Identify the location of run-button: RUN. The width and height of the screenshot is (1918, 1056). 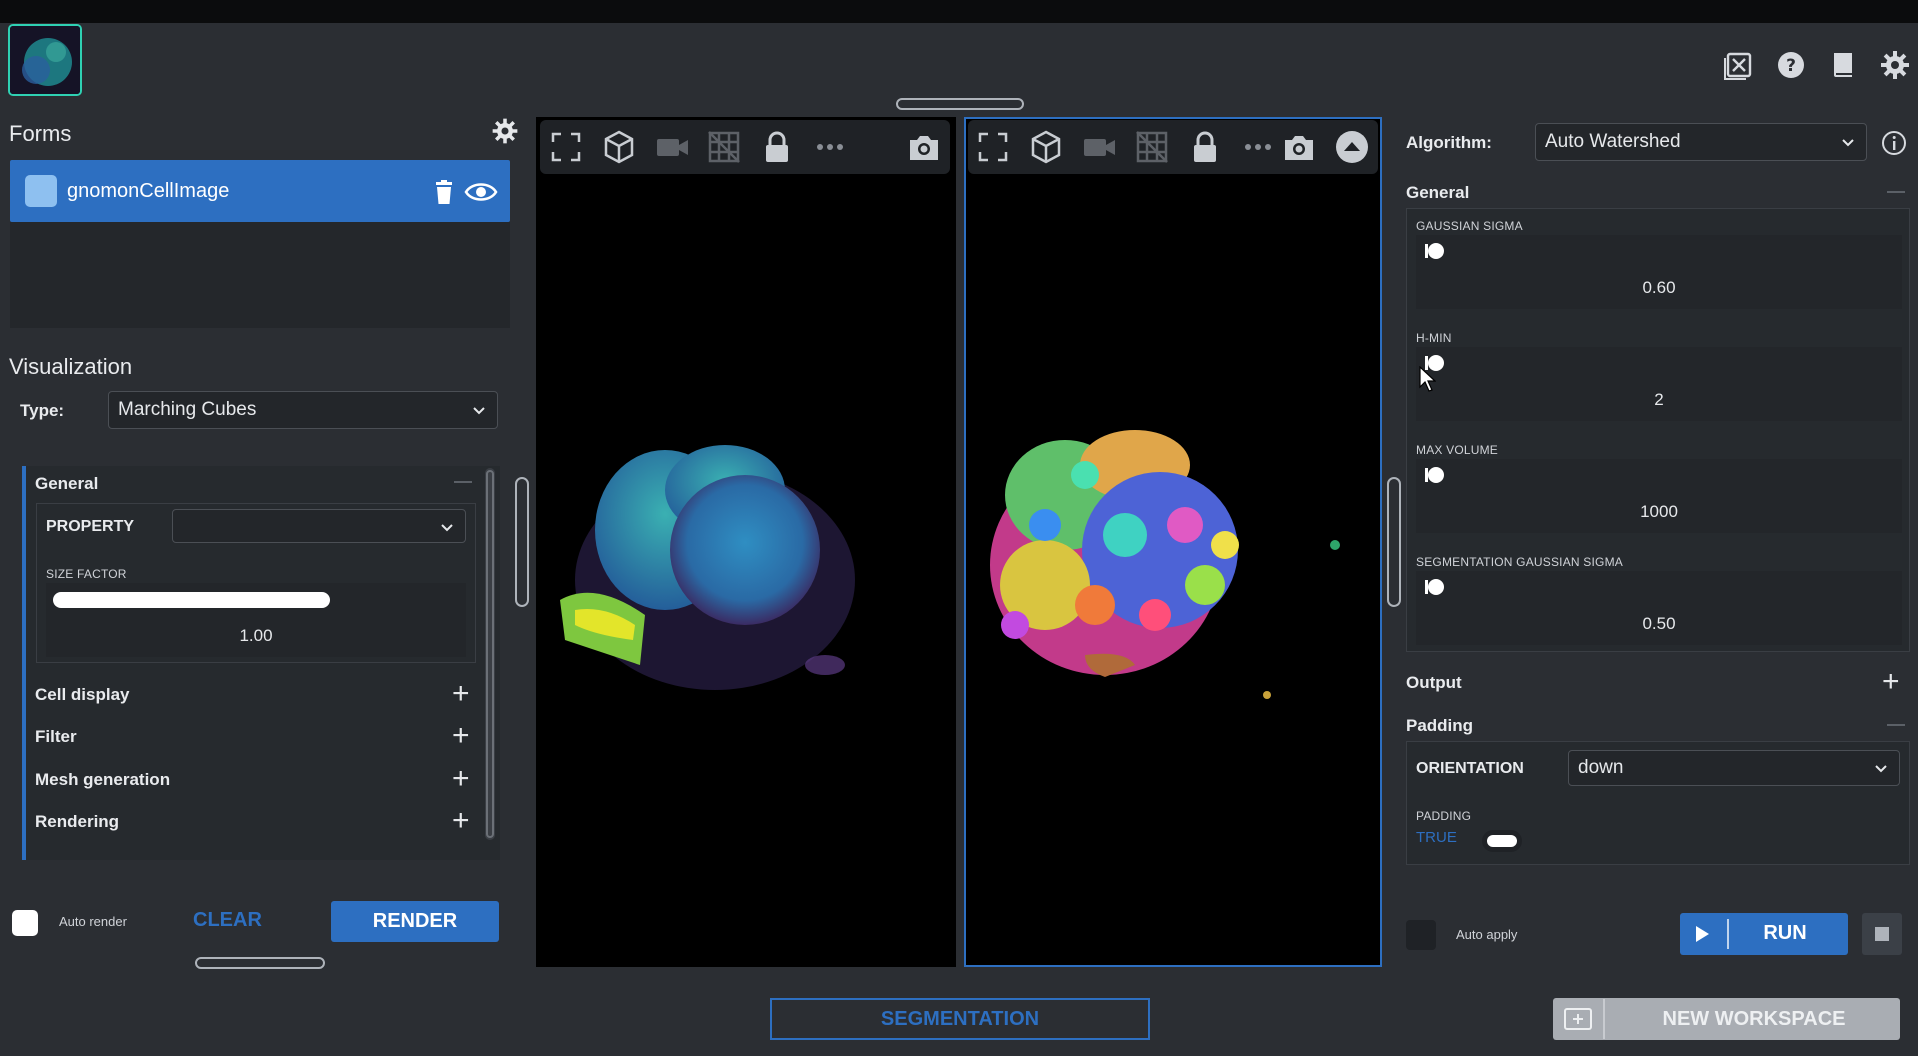
(1764, 934).